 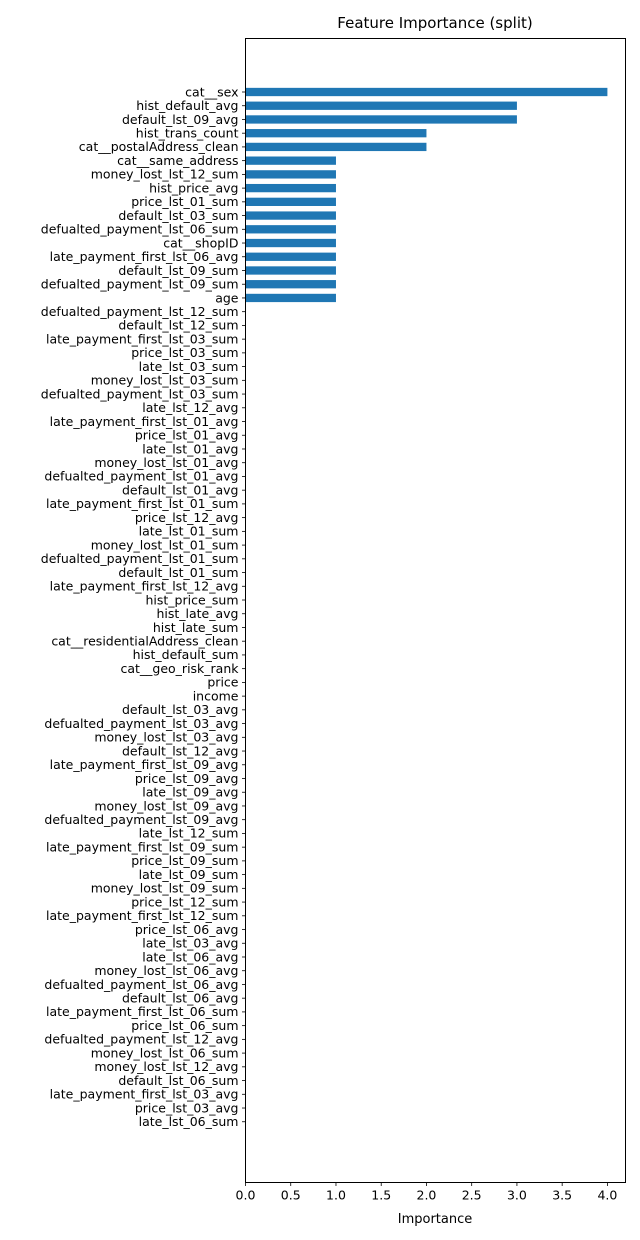 I want to click on x-tick-label: 2.5, so click(x=472, y=1195).